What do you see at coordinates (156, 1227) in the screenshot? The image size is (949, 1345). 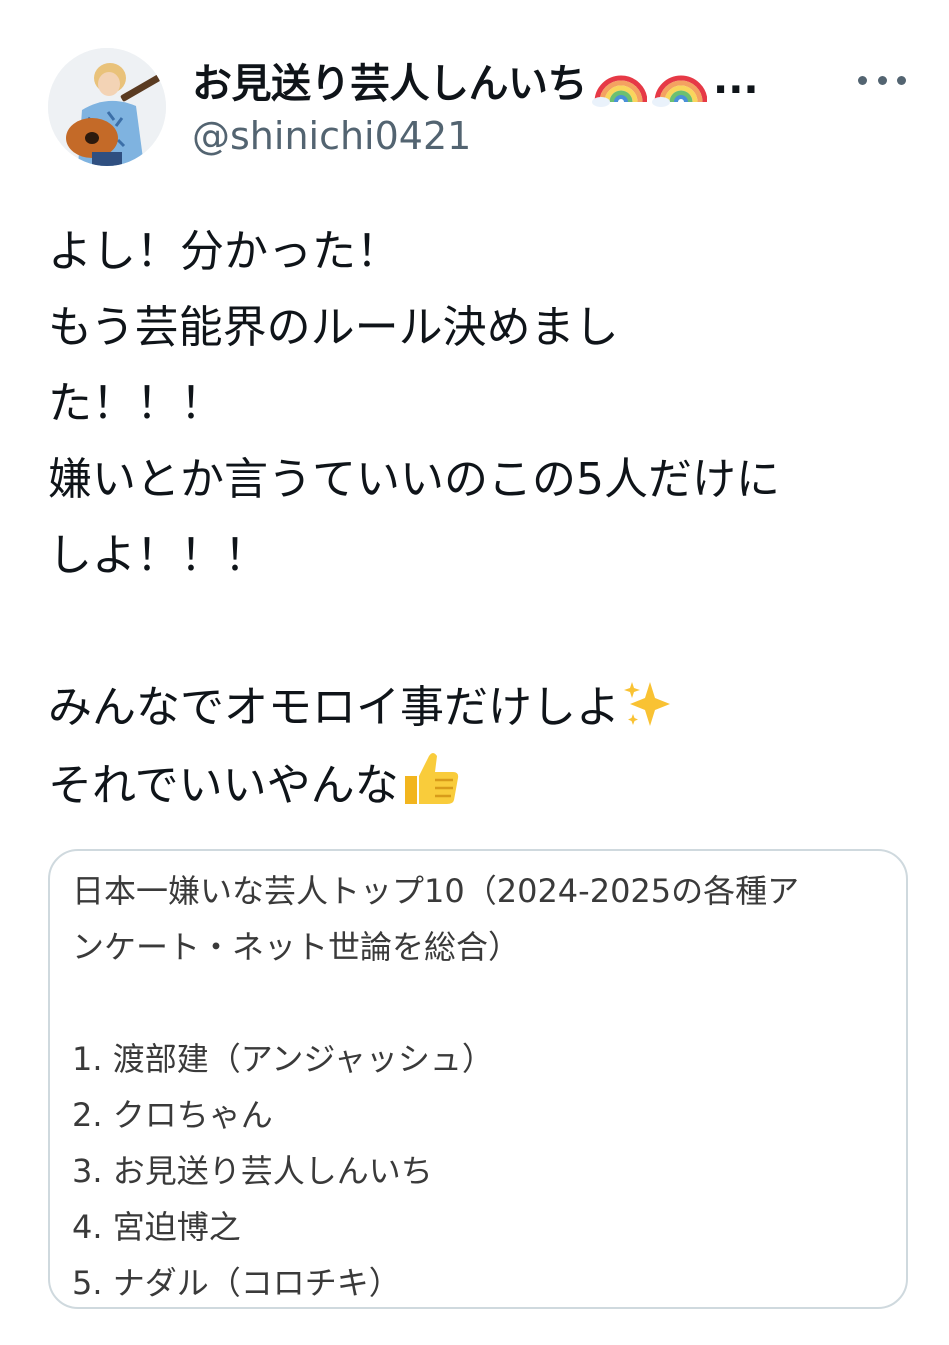 I see `ranking-item: 4. 宮迫博之` at bounding box center [156, 1227].